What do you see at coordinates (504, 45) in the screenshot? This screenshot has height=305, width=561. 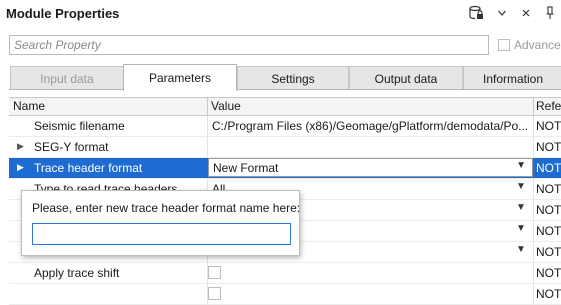 I see `advanced-checkbox` at bounding box center [504, 45].